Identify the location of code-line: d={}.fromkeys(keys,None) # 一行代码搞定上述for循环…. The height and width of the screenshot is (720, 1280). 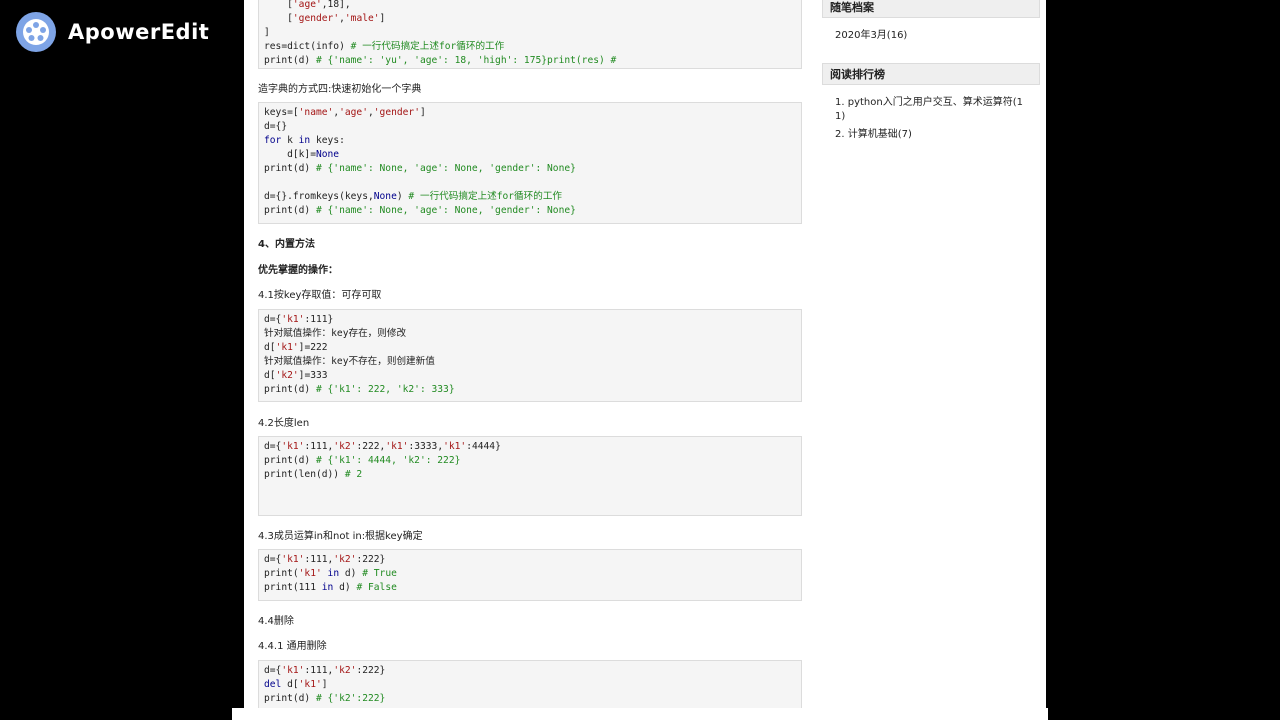
(530, 197).